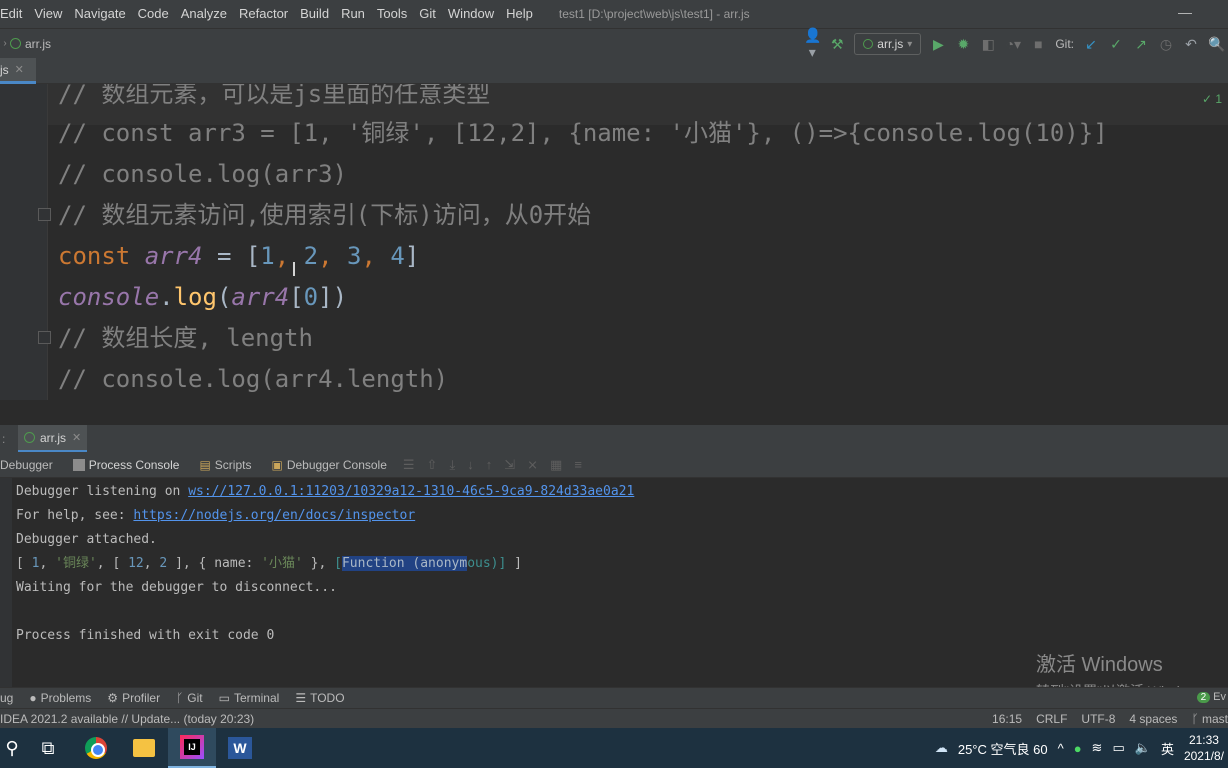 Image resolution: width=1228 pixels, height=768 pixels. Describe the element at coordinates (489, 465) in the screenshot. I see `step-out-icon: ↑` at that location.